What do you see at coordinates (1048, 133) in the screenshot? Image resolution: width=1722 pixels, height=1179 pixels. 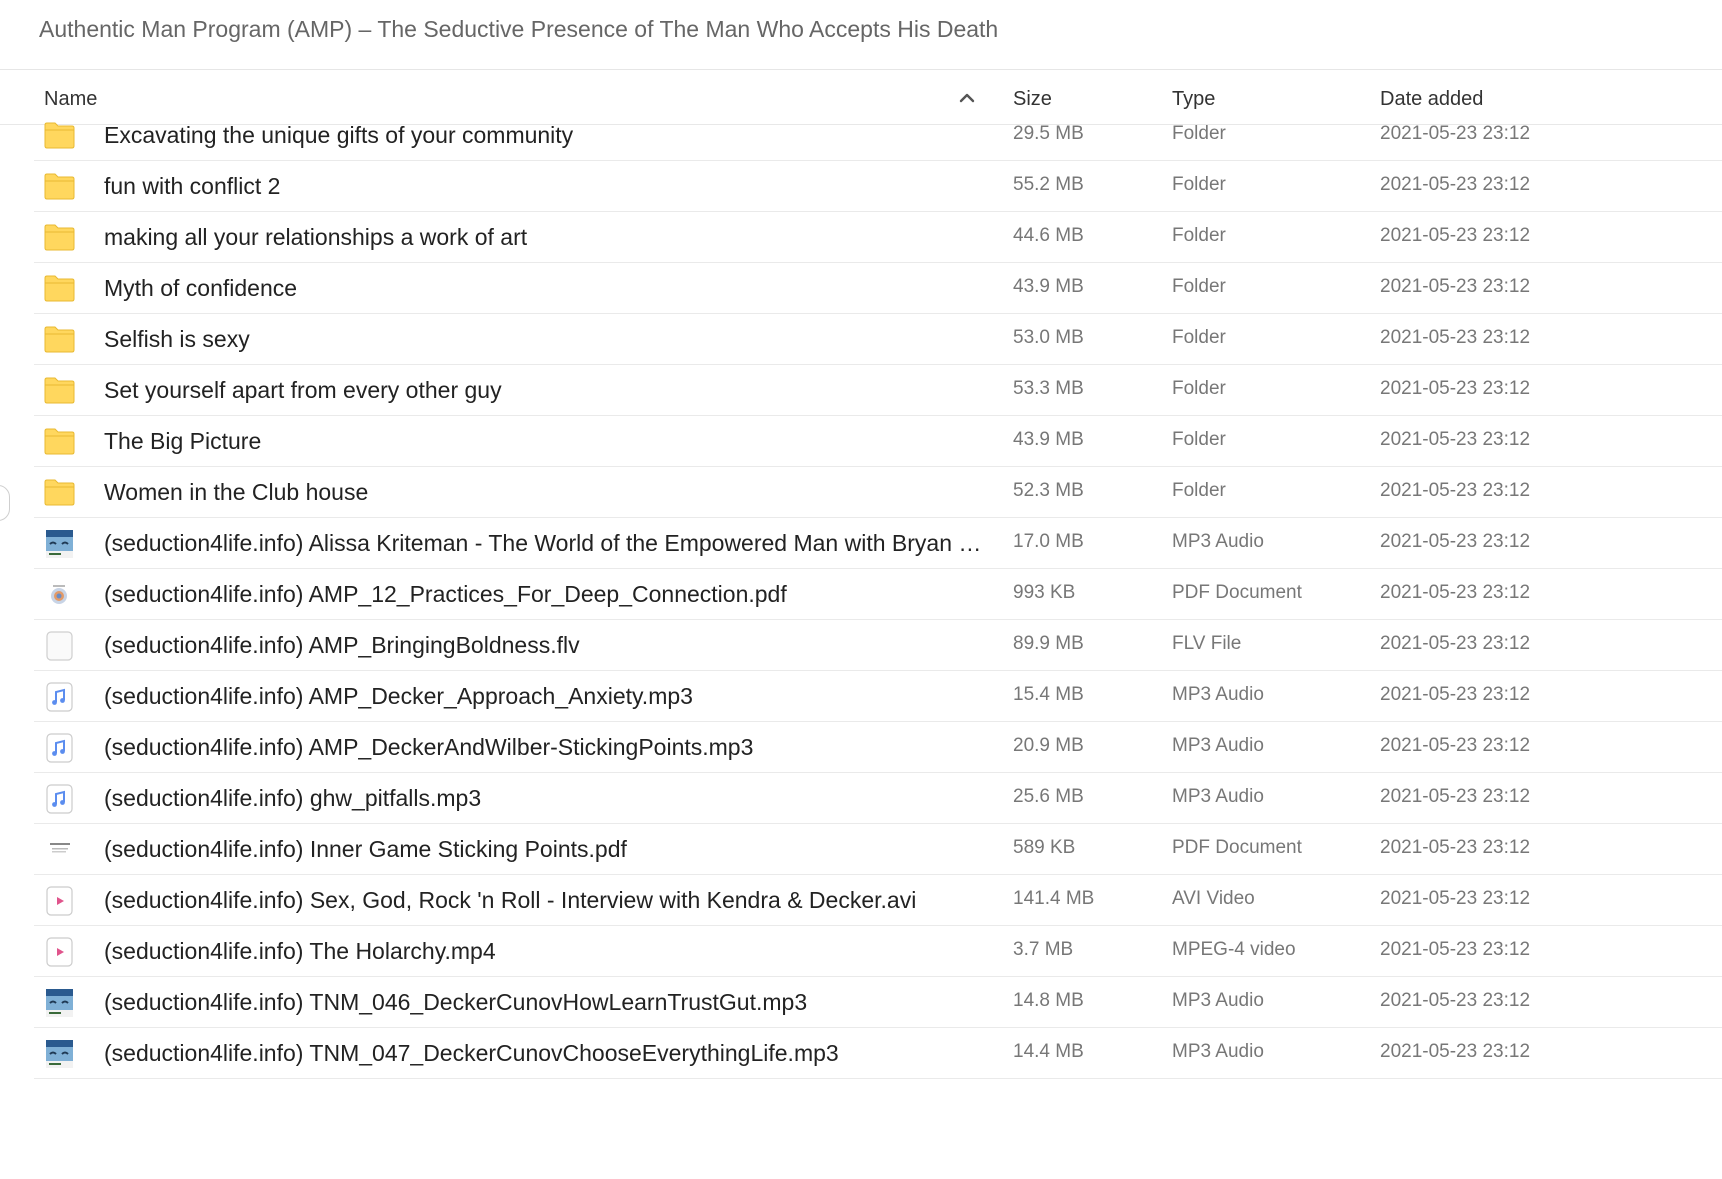 I see `file-size: 29.5 MB` at bounding box center [1048, 133].